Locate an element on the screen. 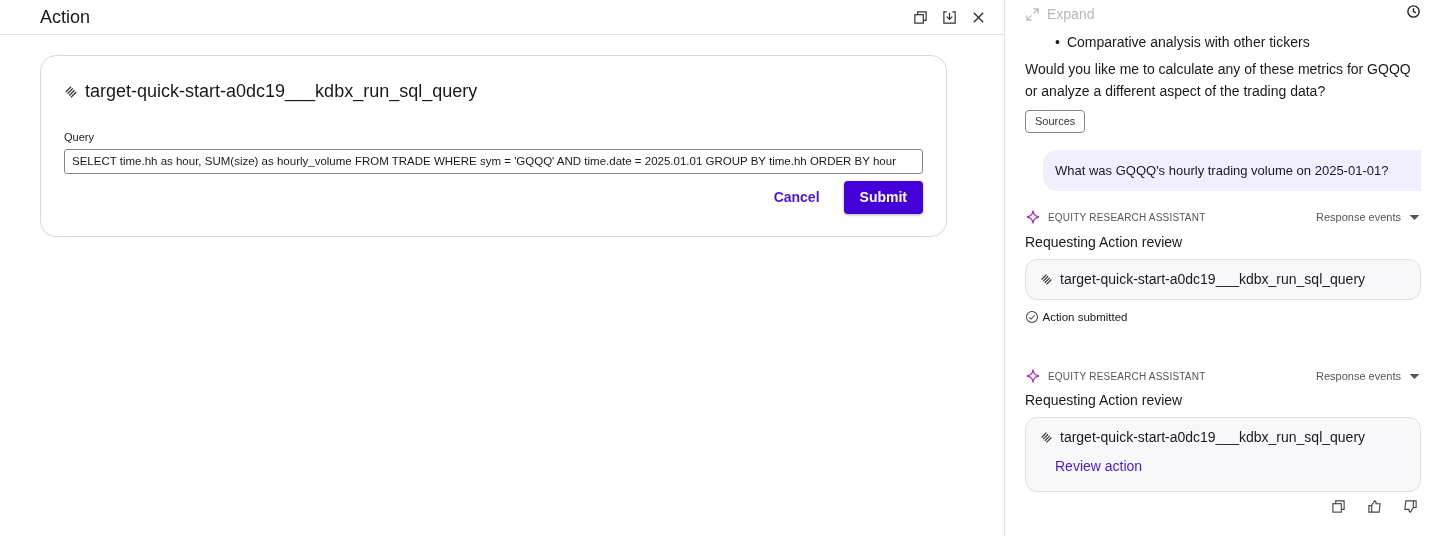  sources-button: Sources is located at coordinates (1055, 121).